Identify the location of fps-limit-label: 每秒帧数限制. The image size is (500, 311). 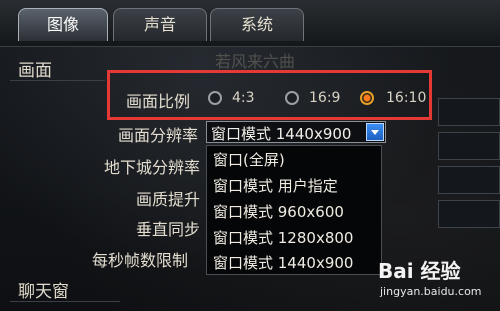
(139, 260).